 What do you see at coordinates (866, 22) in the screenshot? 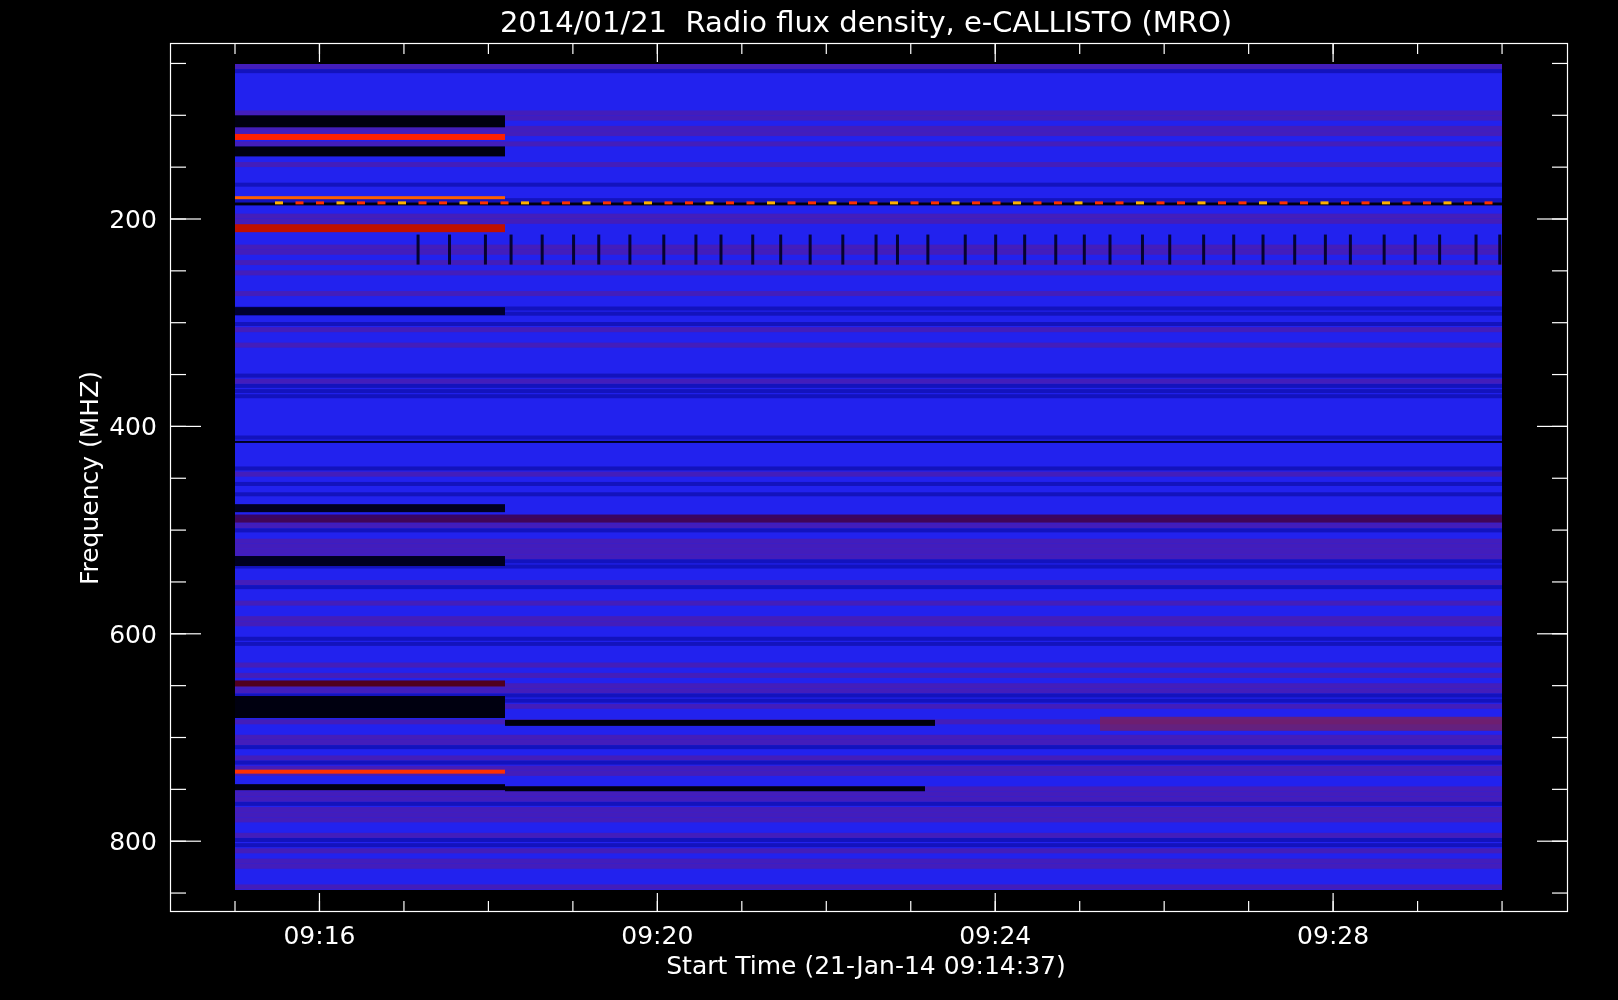
I see `chart-title: 2014/01/21 Radio flux density, e-CALLISTO (MRO)` at bounding box center [866, 22].